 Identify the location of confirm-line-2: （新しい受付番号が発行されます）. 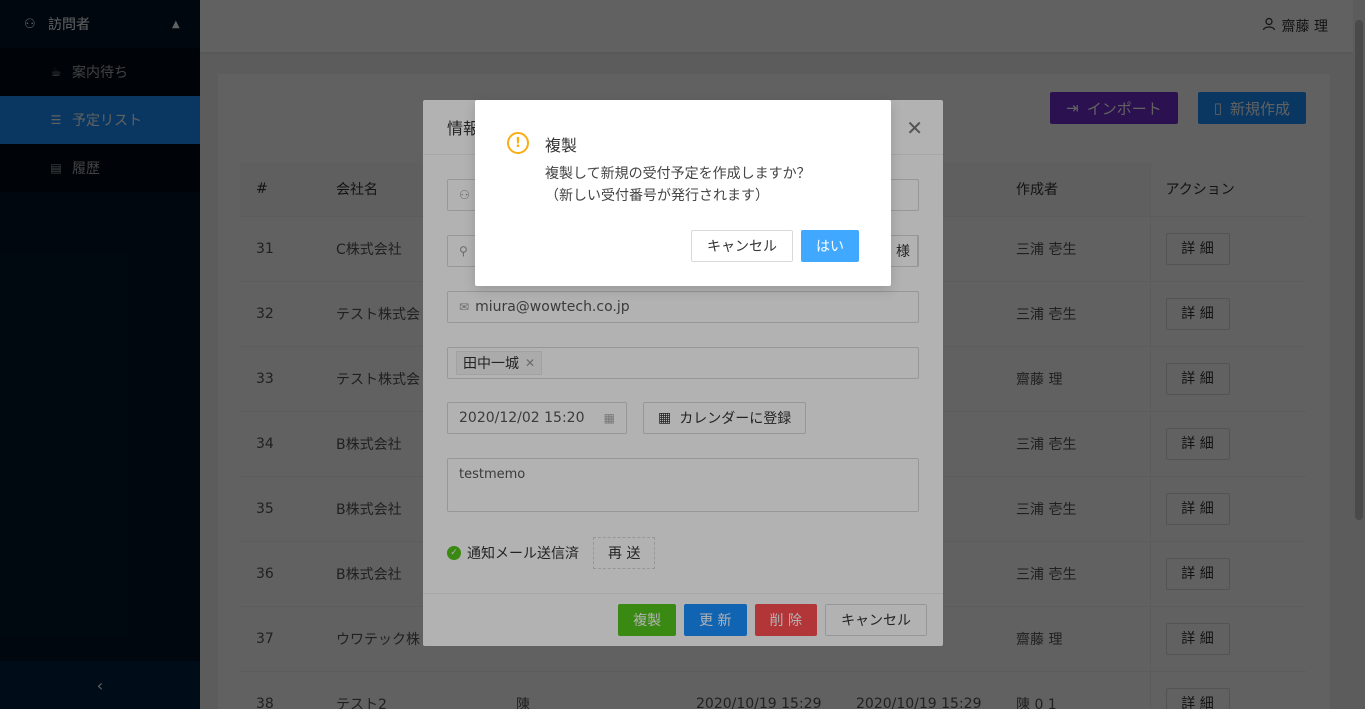
(657, 196).